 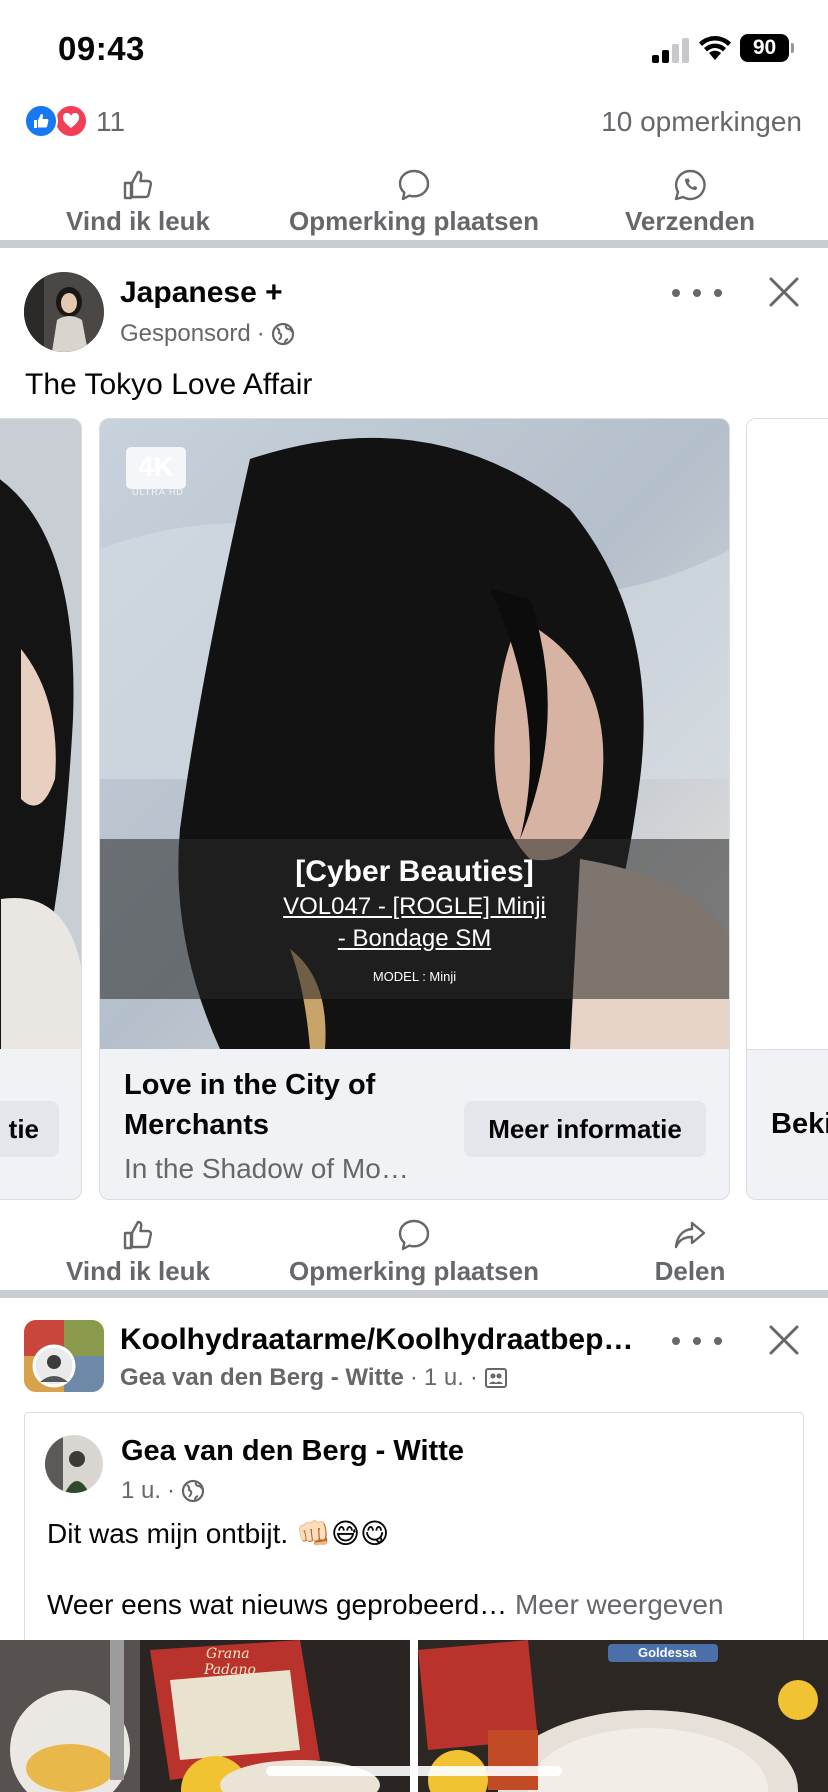 I want to click on page-name: Japanese +, so click(x=201, y=293).